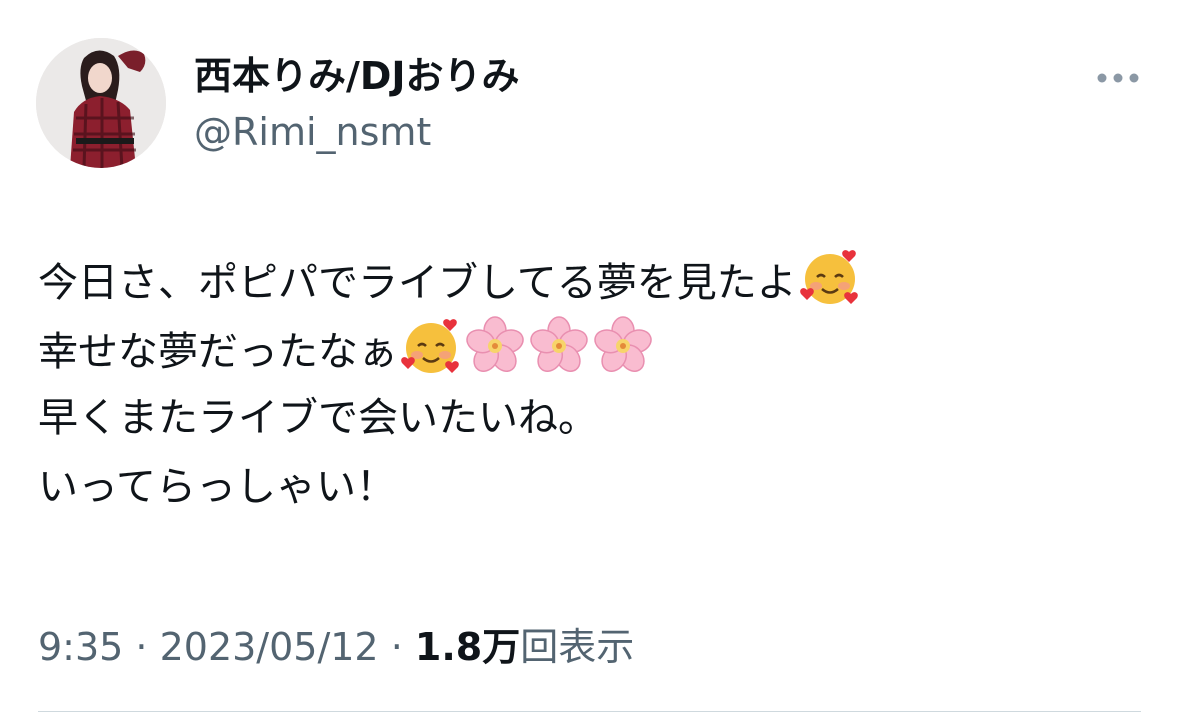 The width and height of the screenshot is (1179, 724). What do you see at coordinates (588, 487) in the screenshot?
I see `tweet-line: いってらっしゃい！` at bounding box center [588, 487].